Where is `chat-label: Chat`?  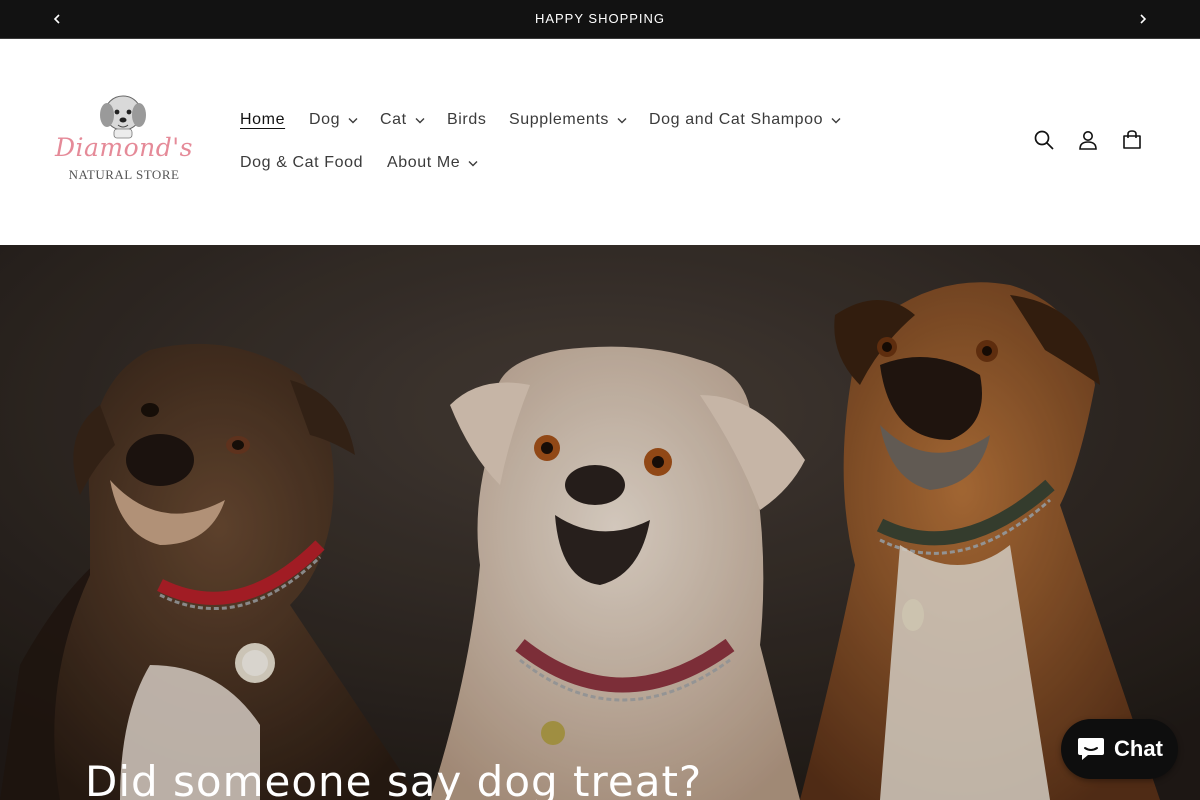 chat-label: Chat is located at coordinates (1138, 748).